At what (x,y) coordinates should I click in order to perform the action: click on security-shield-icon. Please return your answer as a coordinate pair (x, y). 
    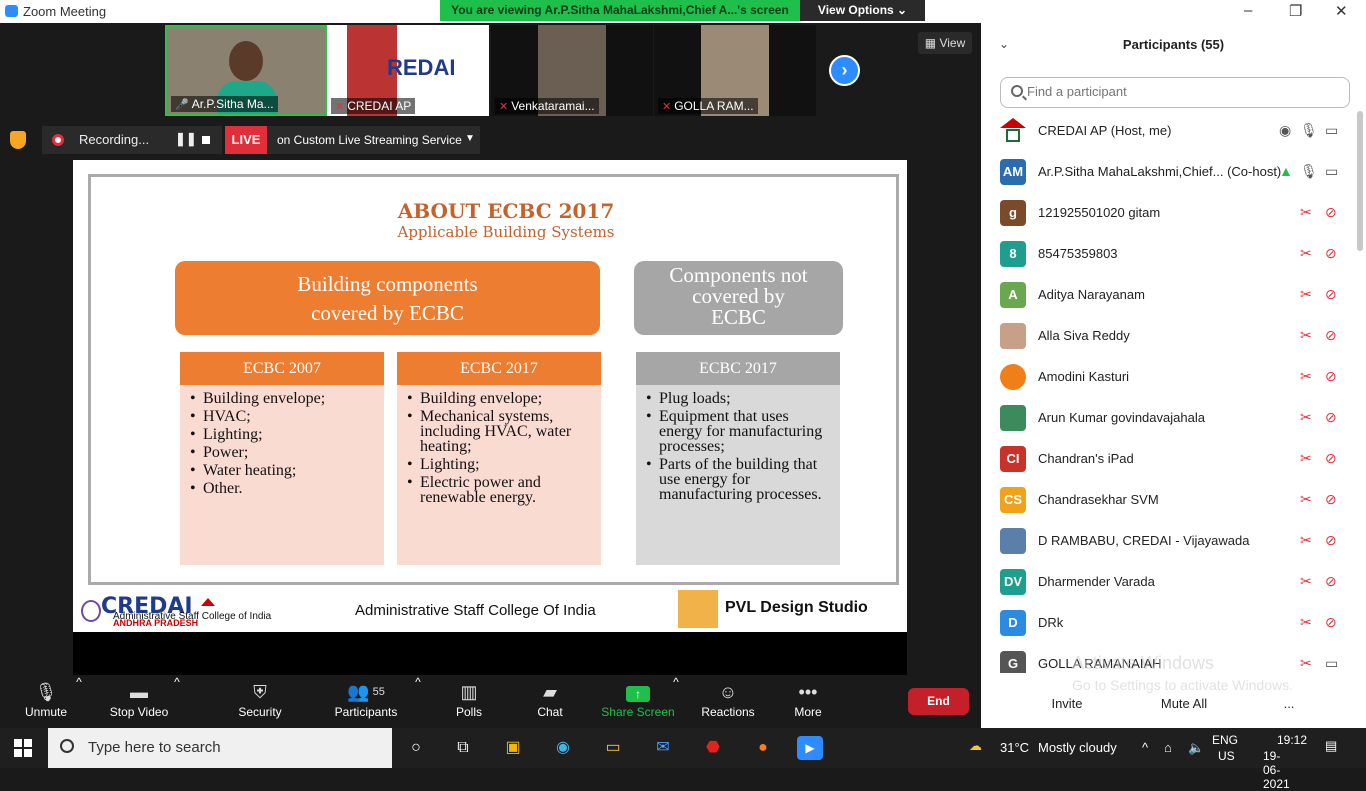
    Looking at the image, I should click on (18, 140).